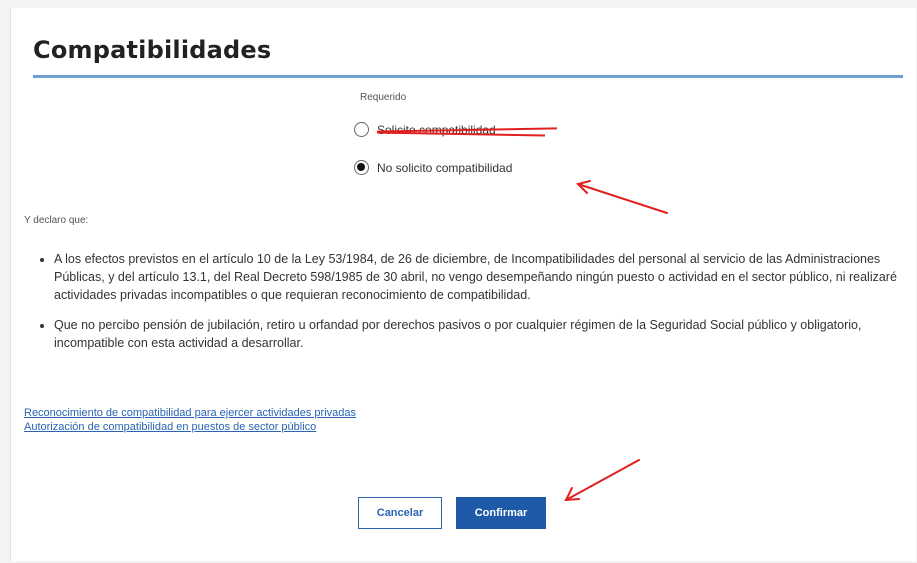  I want to click on confirm-button: Confirmar, so click(501, 513).